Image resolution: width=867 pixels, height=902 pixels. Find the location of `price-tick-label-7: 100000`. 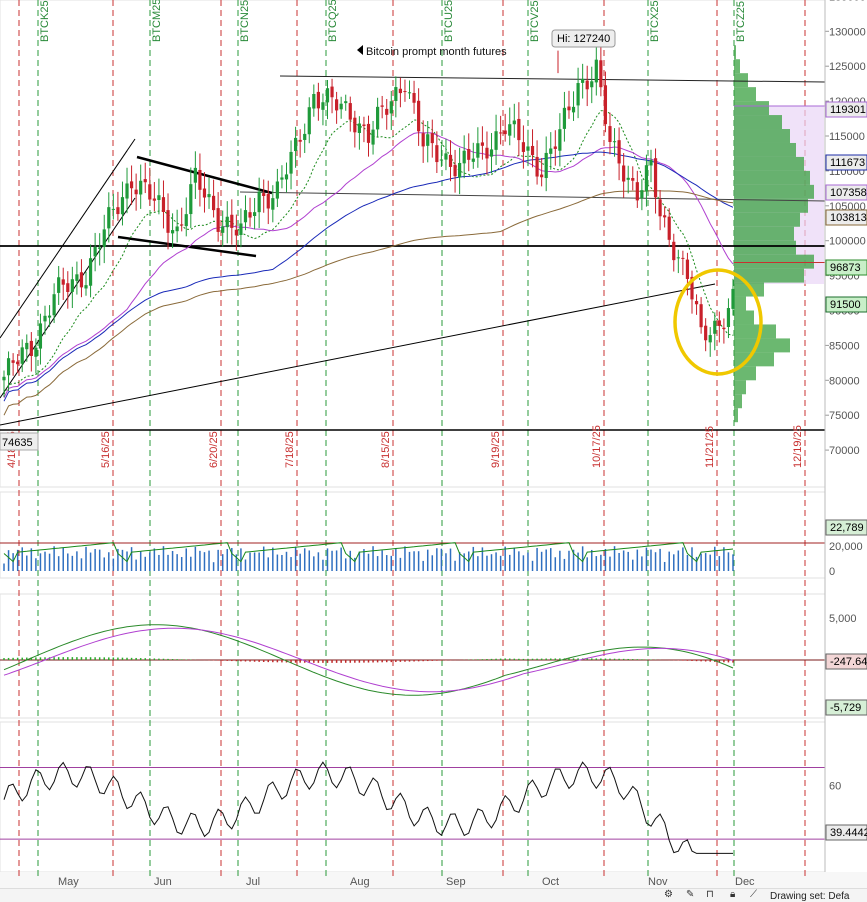

price-tick-label-7: 100000 is located at coordinates (847, 242).